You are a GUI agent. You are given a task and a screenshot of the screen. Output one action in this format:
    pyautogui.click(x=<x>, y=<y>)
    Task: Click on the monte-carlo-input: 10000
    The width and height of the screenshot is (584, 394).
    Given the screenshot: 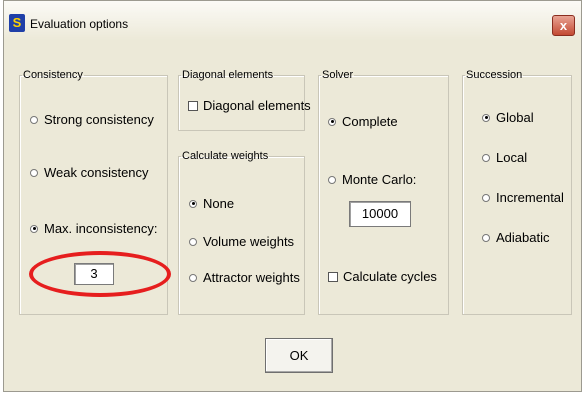 What is the action you would take?
    pyautogui.click(x=380, y=214)
    